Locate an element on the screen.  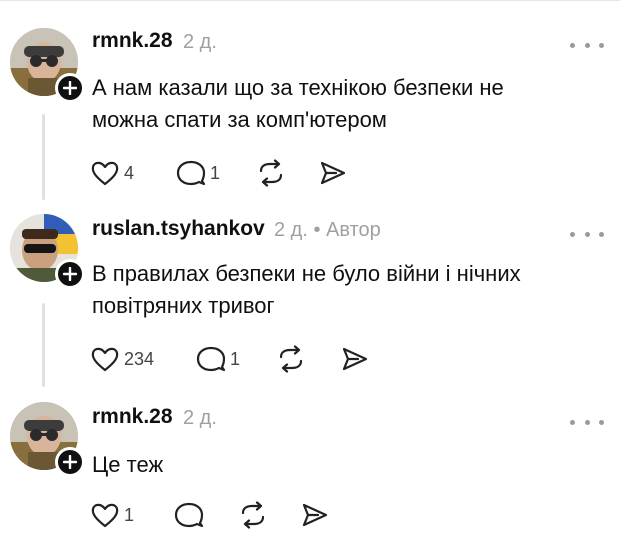
post-text-line: А нам казали що за технікою безпеки не is located at coordinates (298, 87).